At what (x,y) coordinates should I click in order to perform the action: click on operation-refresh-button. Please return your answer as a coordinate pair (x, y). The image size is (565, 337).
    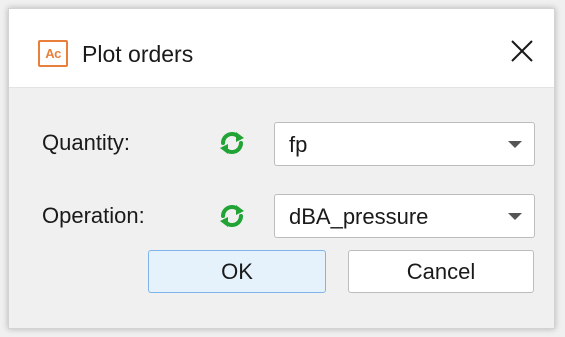
    Looking at the image, I should click on (232, 216).